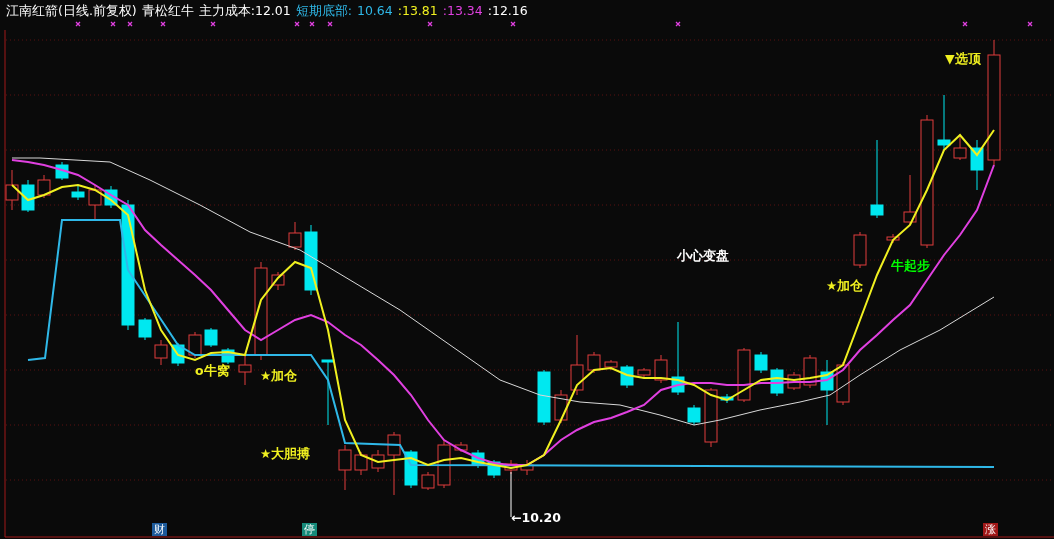  I want to click on header-text: :13.81, so click(417, 11).